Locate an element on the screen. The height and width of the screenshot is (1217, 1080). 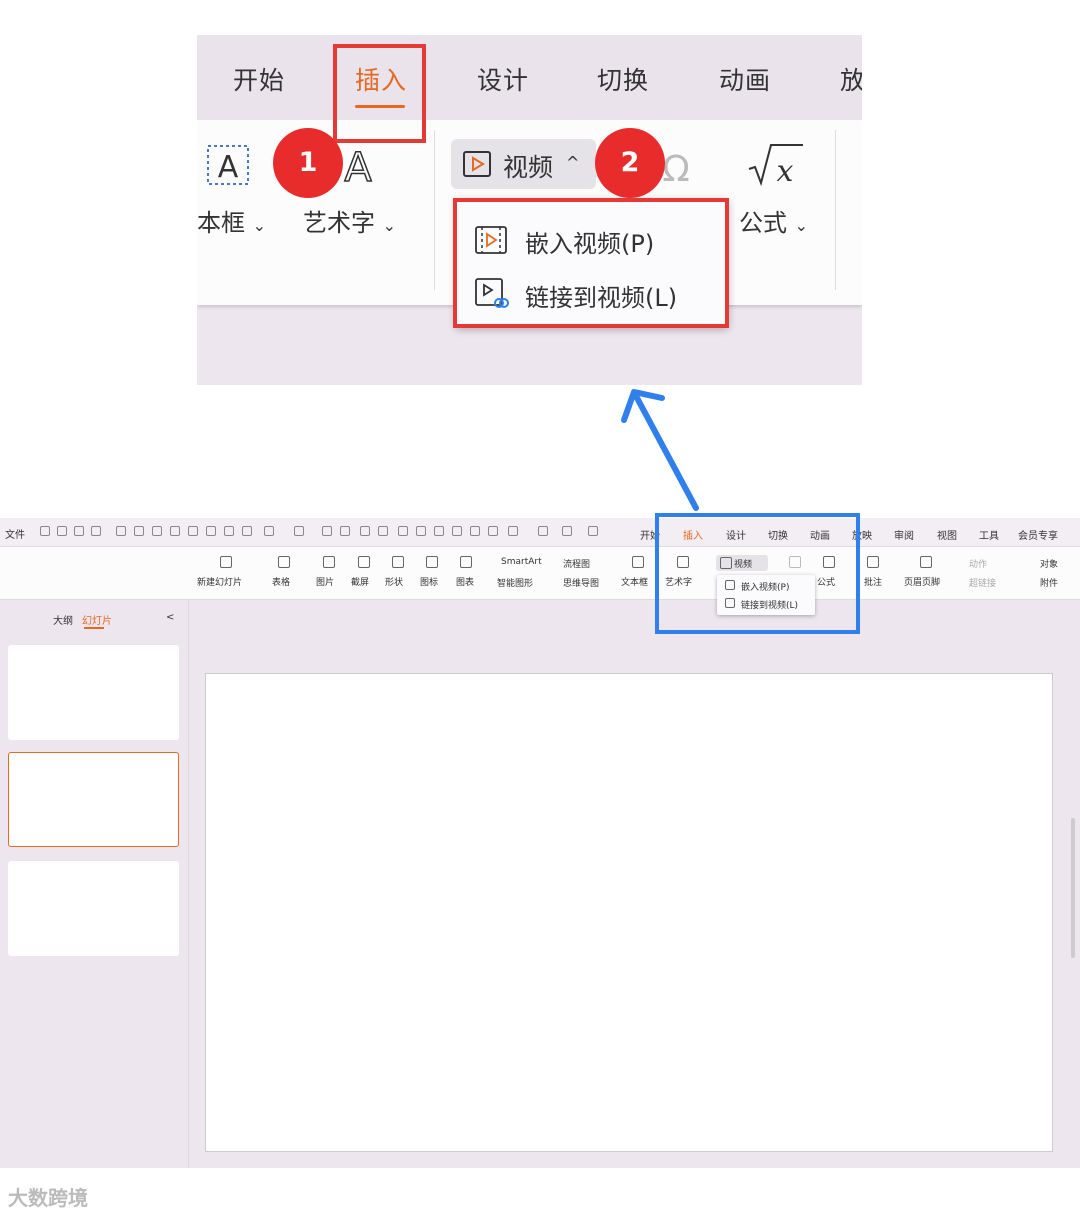
action-button: 动作 is located at coordinates (978, 563).